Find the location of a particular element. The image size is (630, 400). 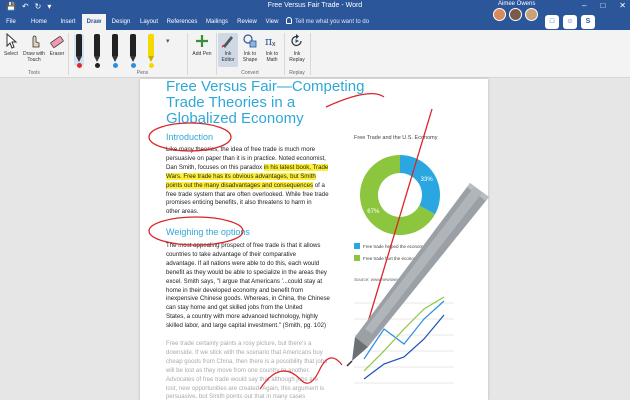

ink-to-shape-button: Ink to Shape is located at coordinates (250, 48).